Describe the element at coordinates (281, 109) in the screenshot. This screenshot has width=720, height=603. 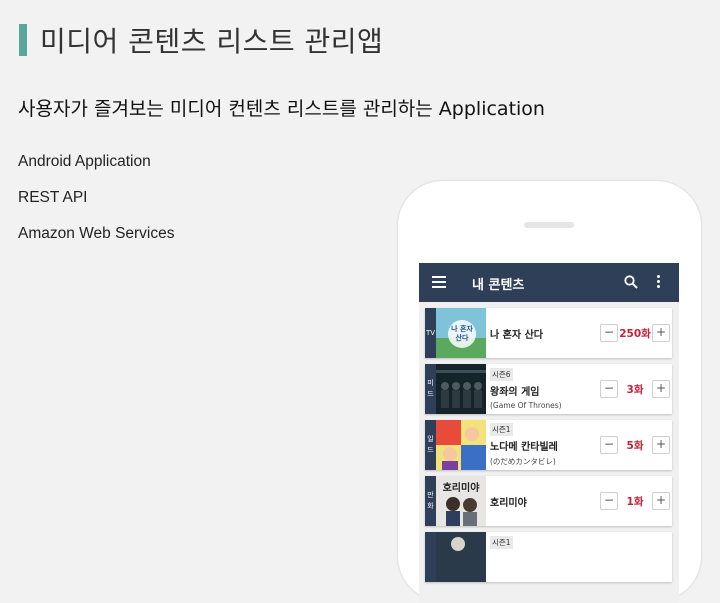
I see `slide-subtitle: 사용자가 즐겨보는 미디어 컨텐츠 리스트를 관리하는 Application` at that location.